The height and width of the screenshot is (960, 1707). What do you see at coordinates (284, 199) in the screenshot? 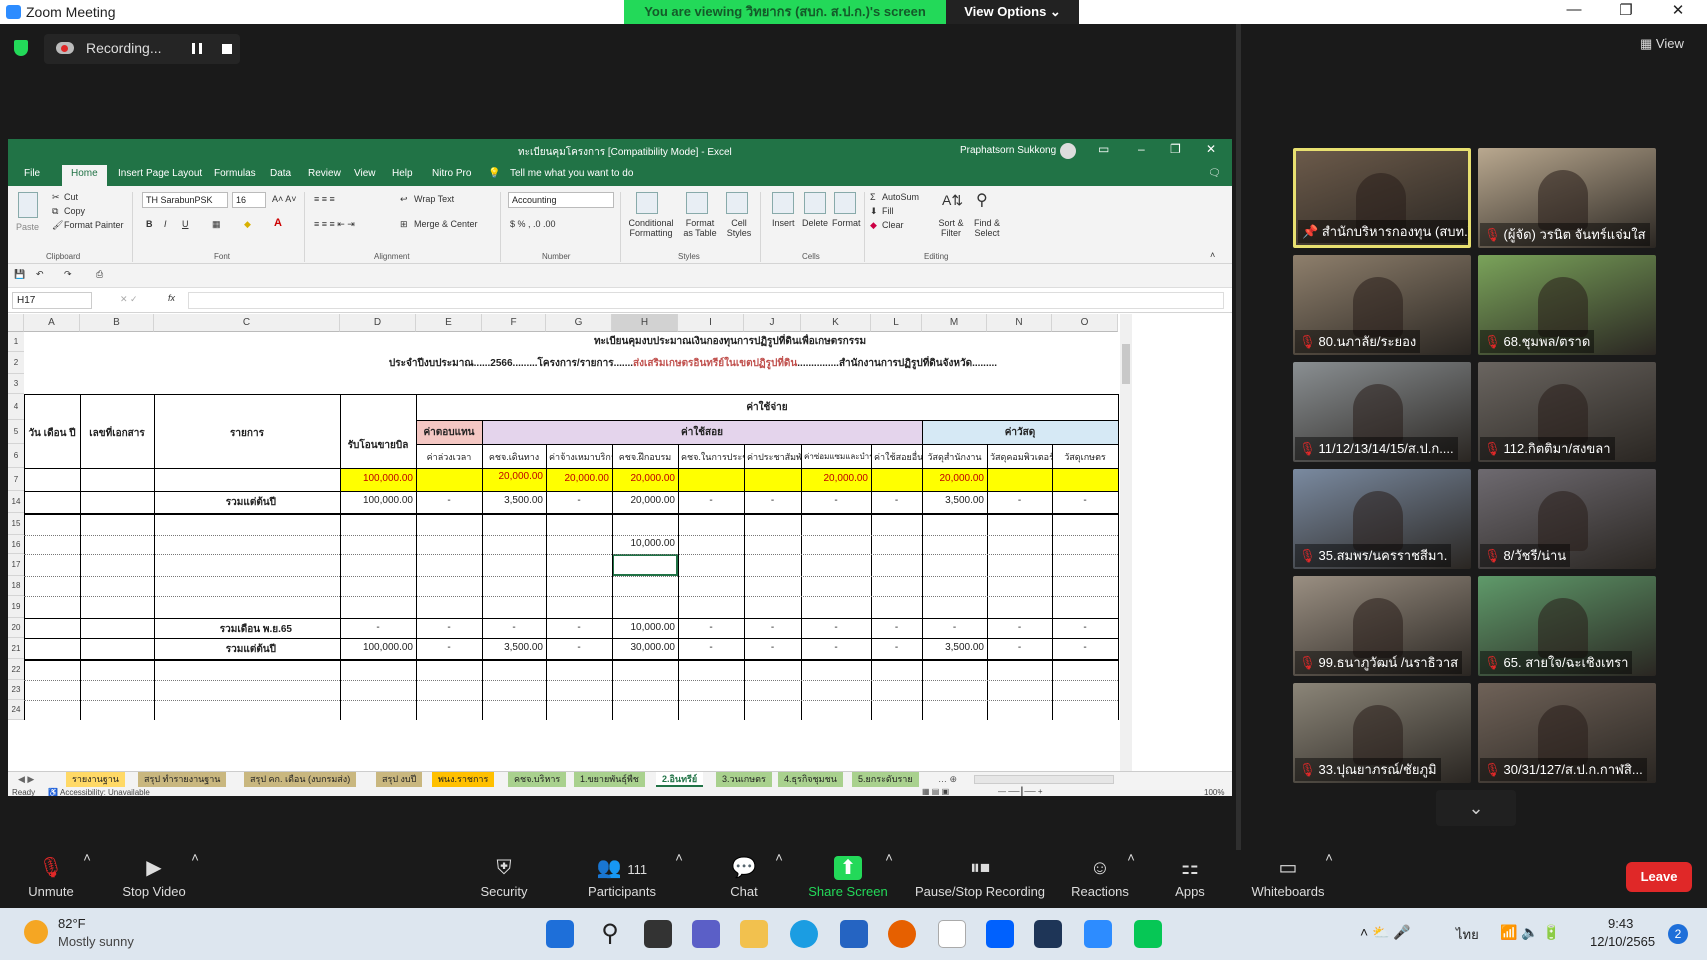
I see `grow-font-icon: A˄ A˅` at bounding box center [284, 199].